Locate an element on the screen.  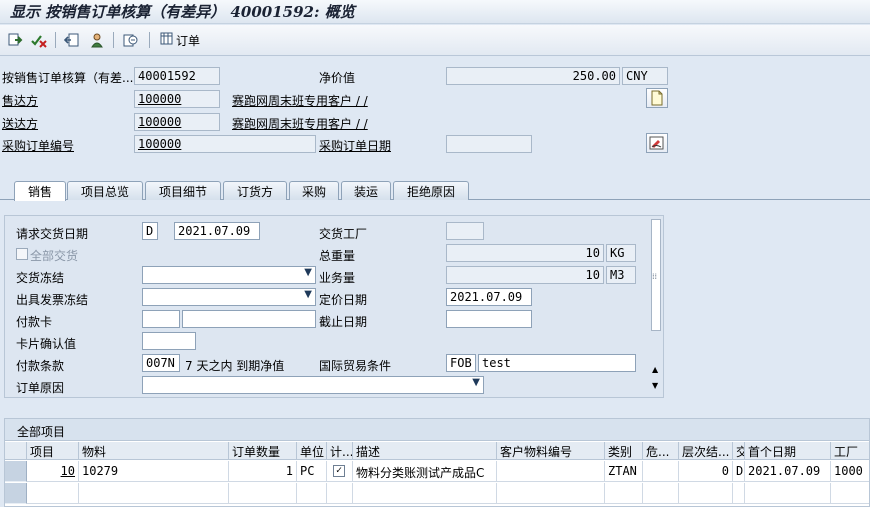
col-header: 物料 is located at coordinates (154, 451).